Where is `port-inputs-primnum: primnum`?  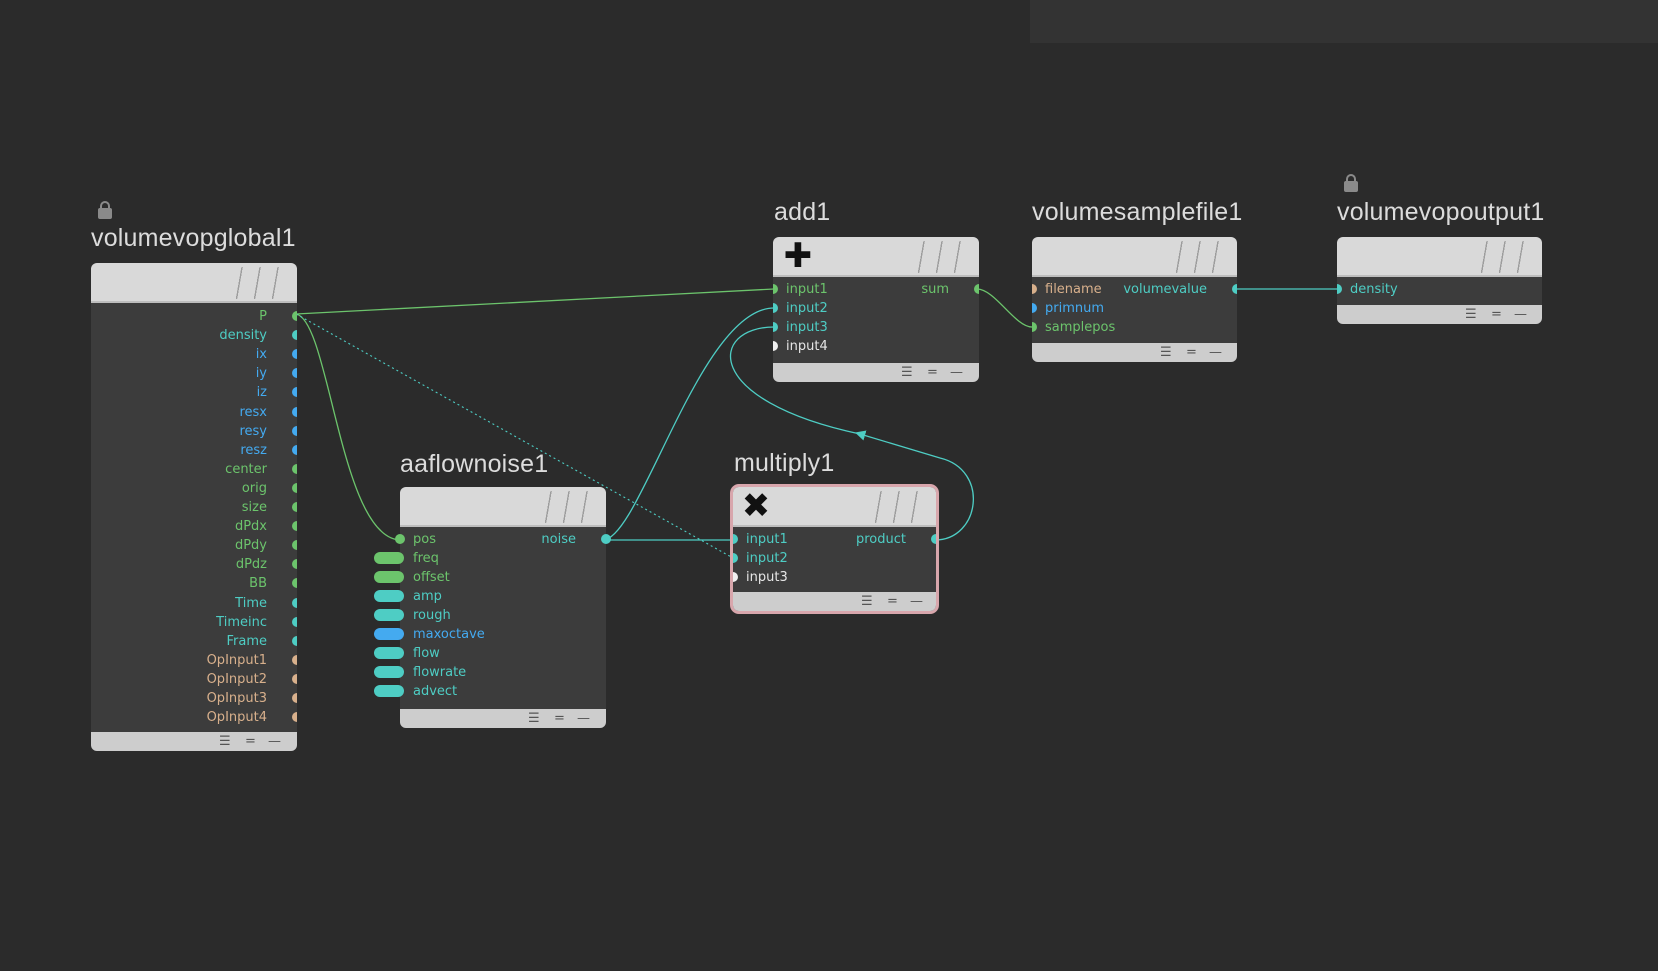
port-inputs-primnum: primnum is located at coordinates (1132, 308).